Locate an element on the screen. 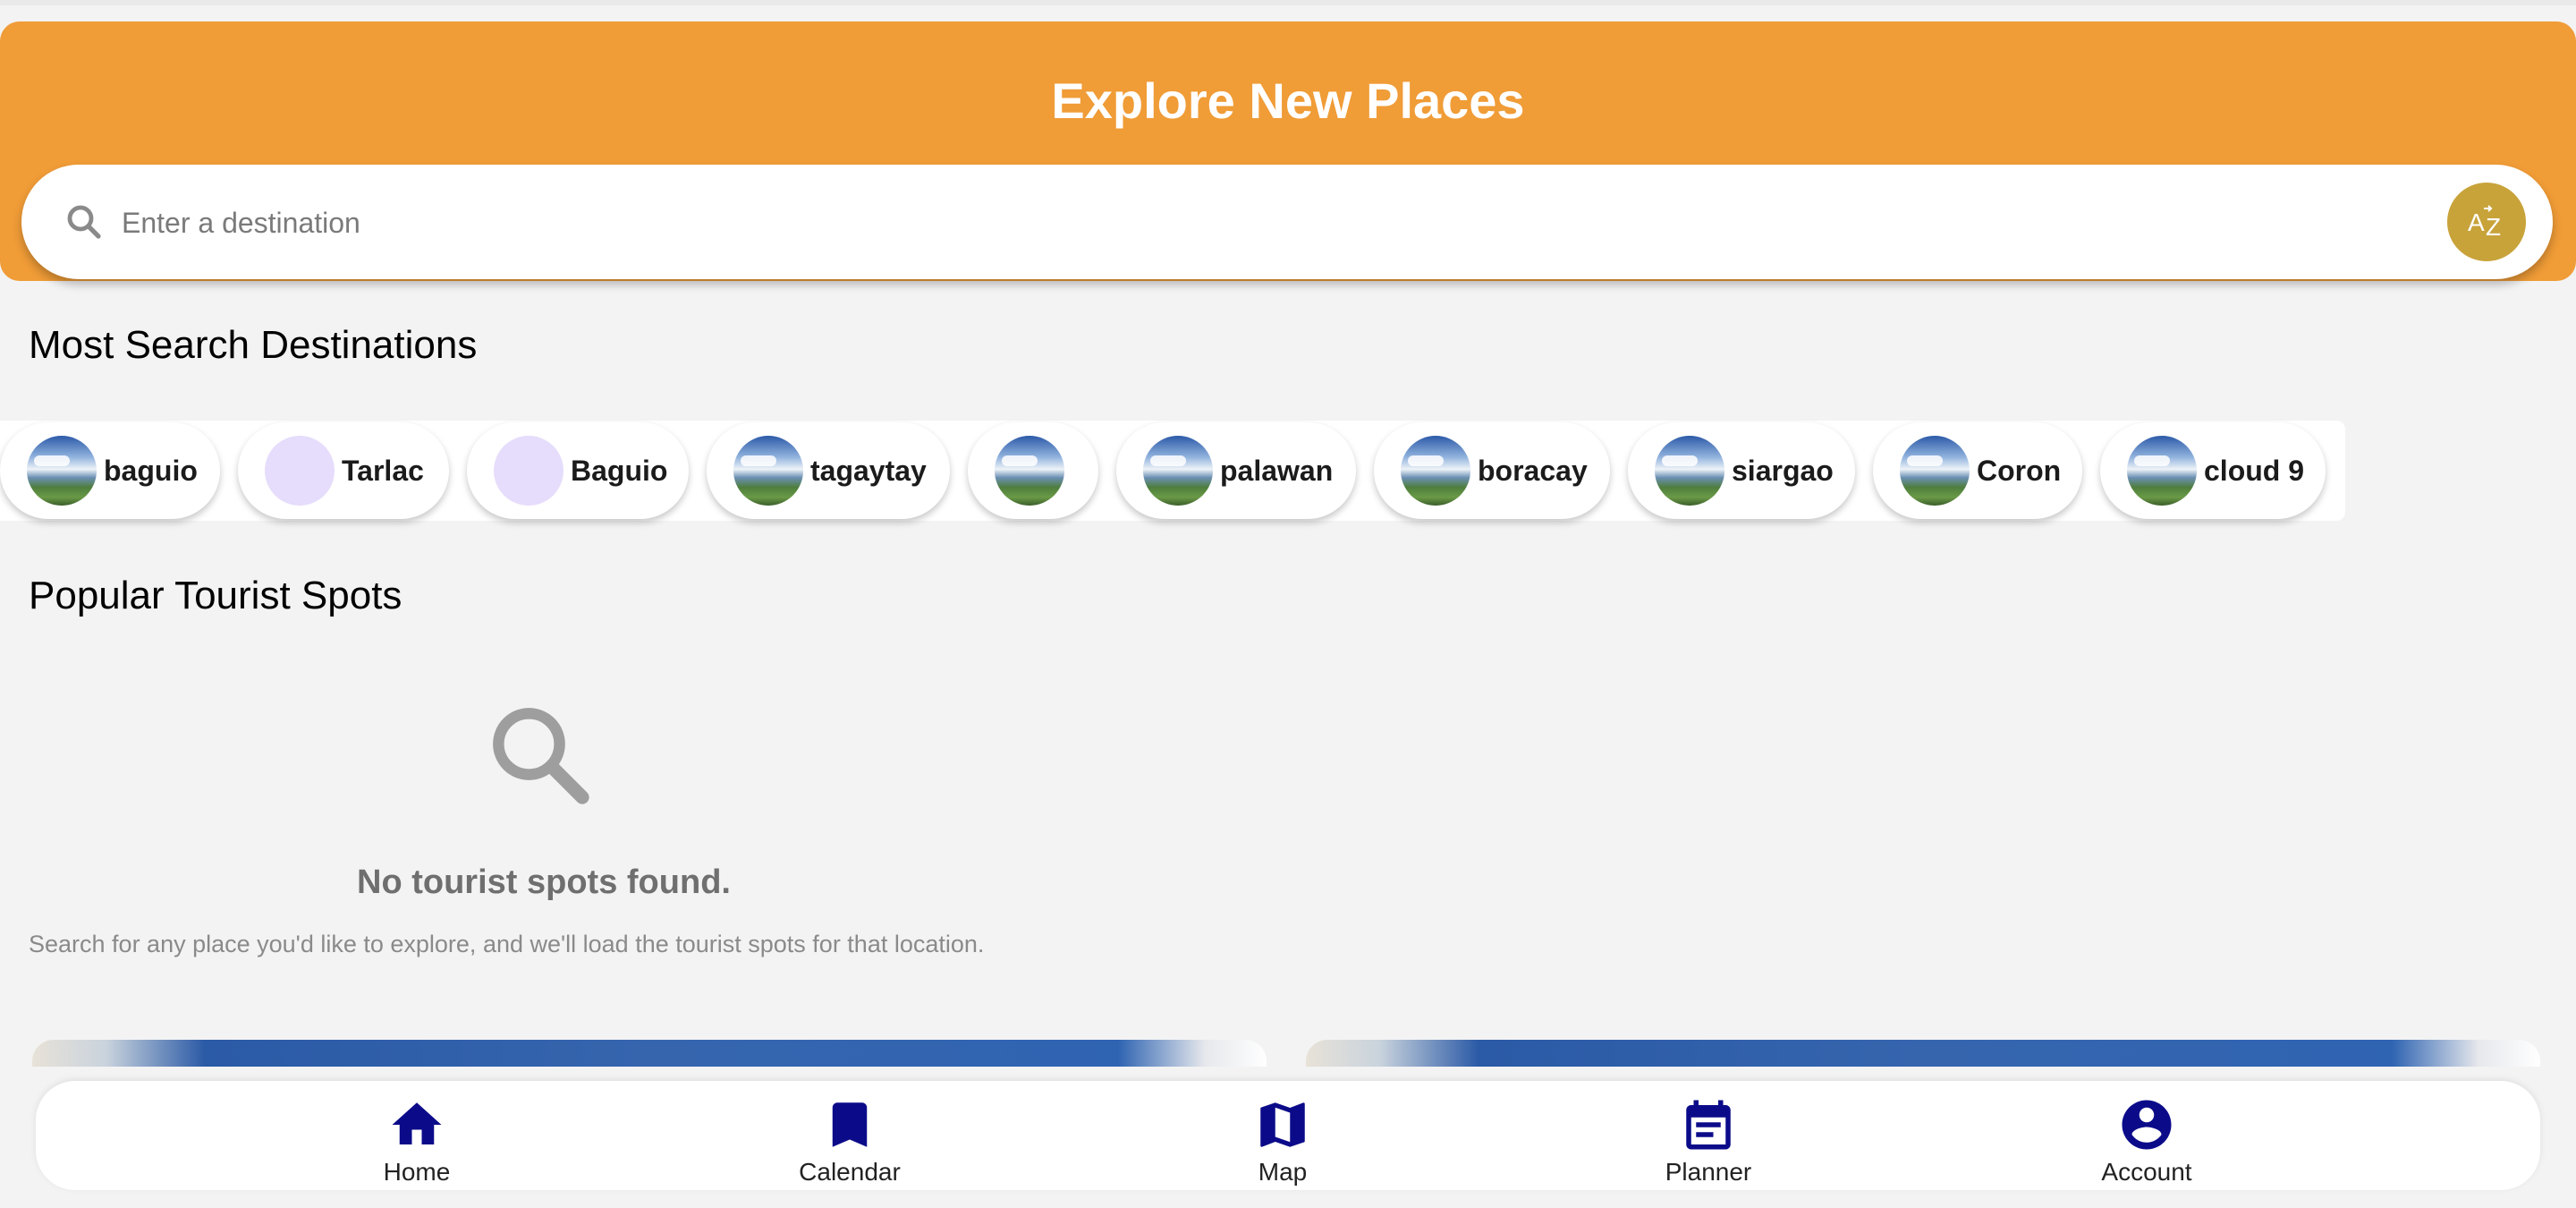  account-icon is located at coordinates (2147, 1125).